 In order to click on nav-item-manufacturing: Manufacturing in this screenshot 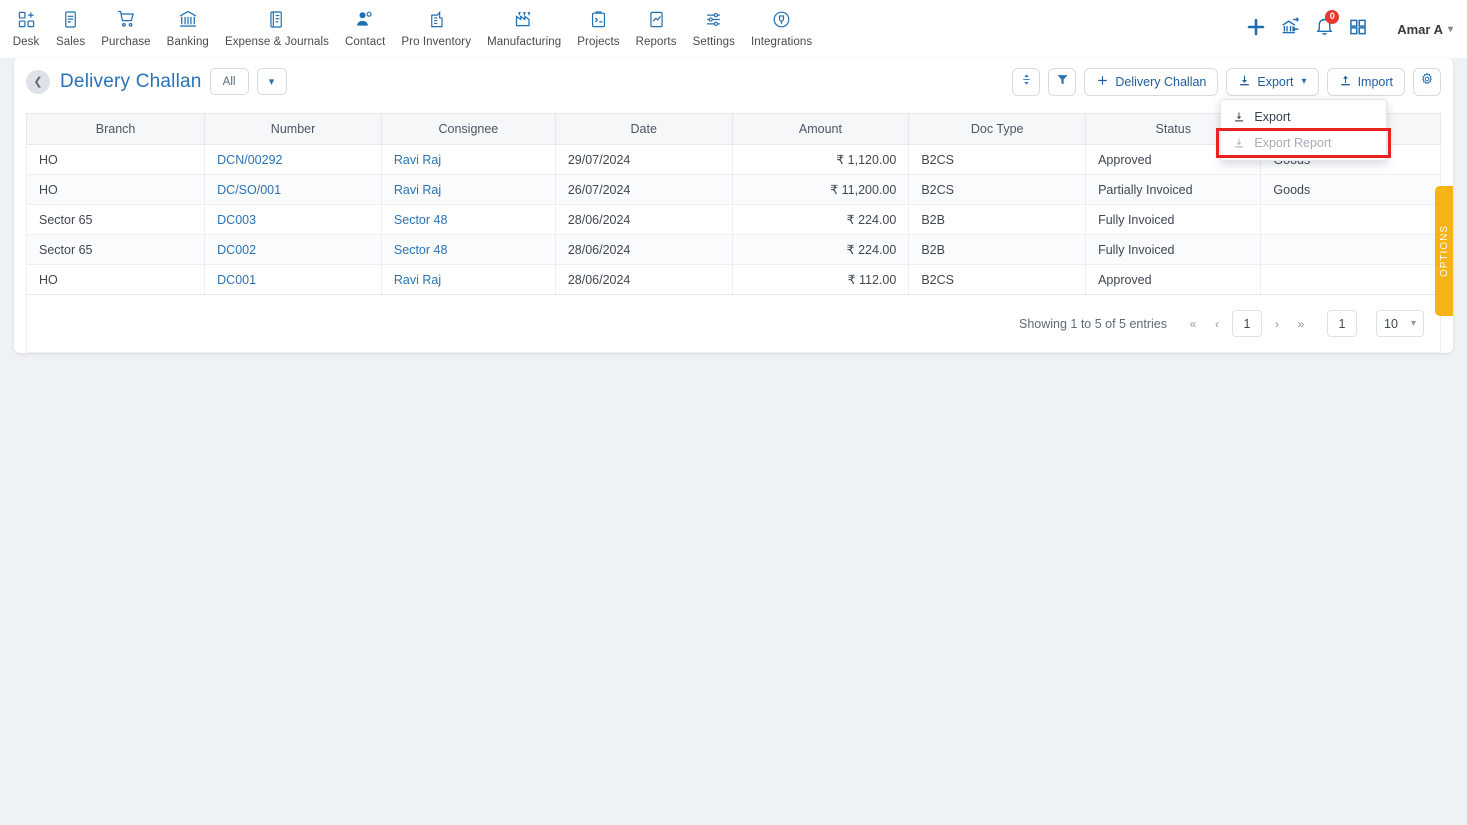, I will do `click(524, 24)`.